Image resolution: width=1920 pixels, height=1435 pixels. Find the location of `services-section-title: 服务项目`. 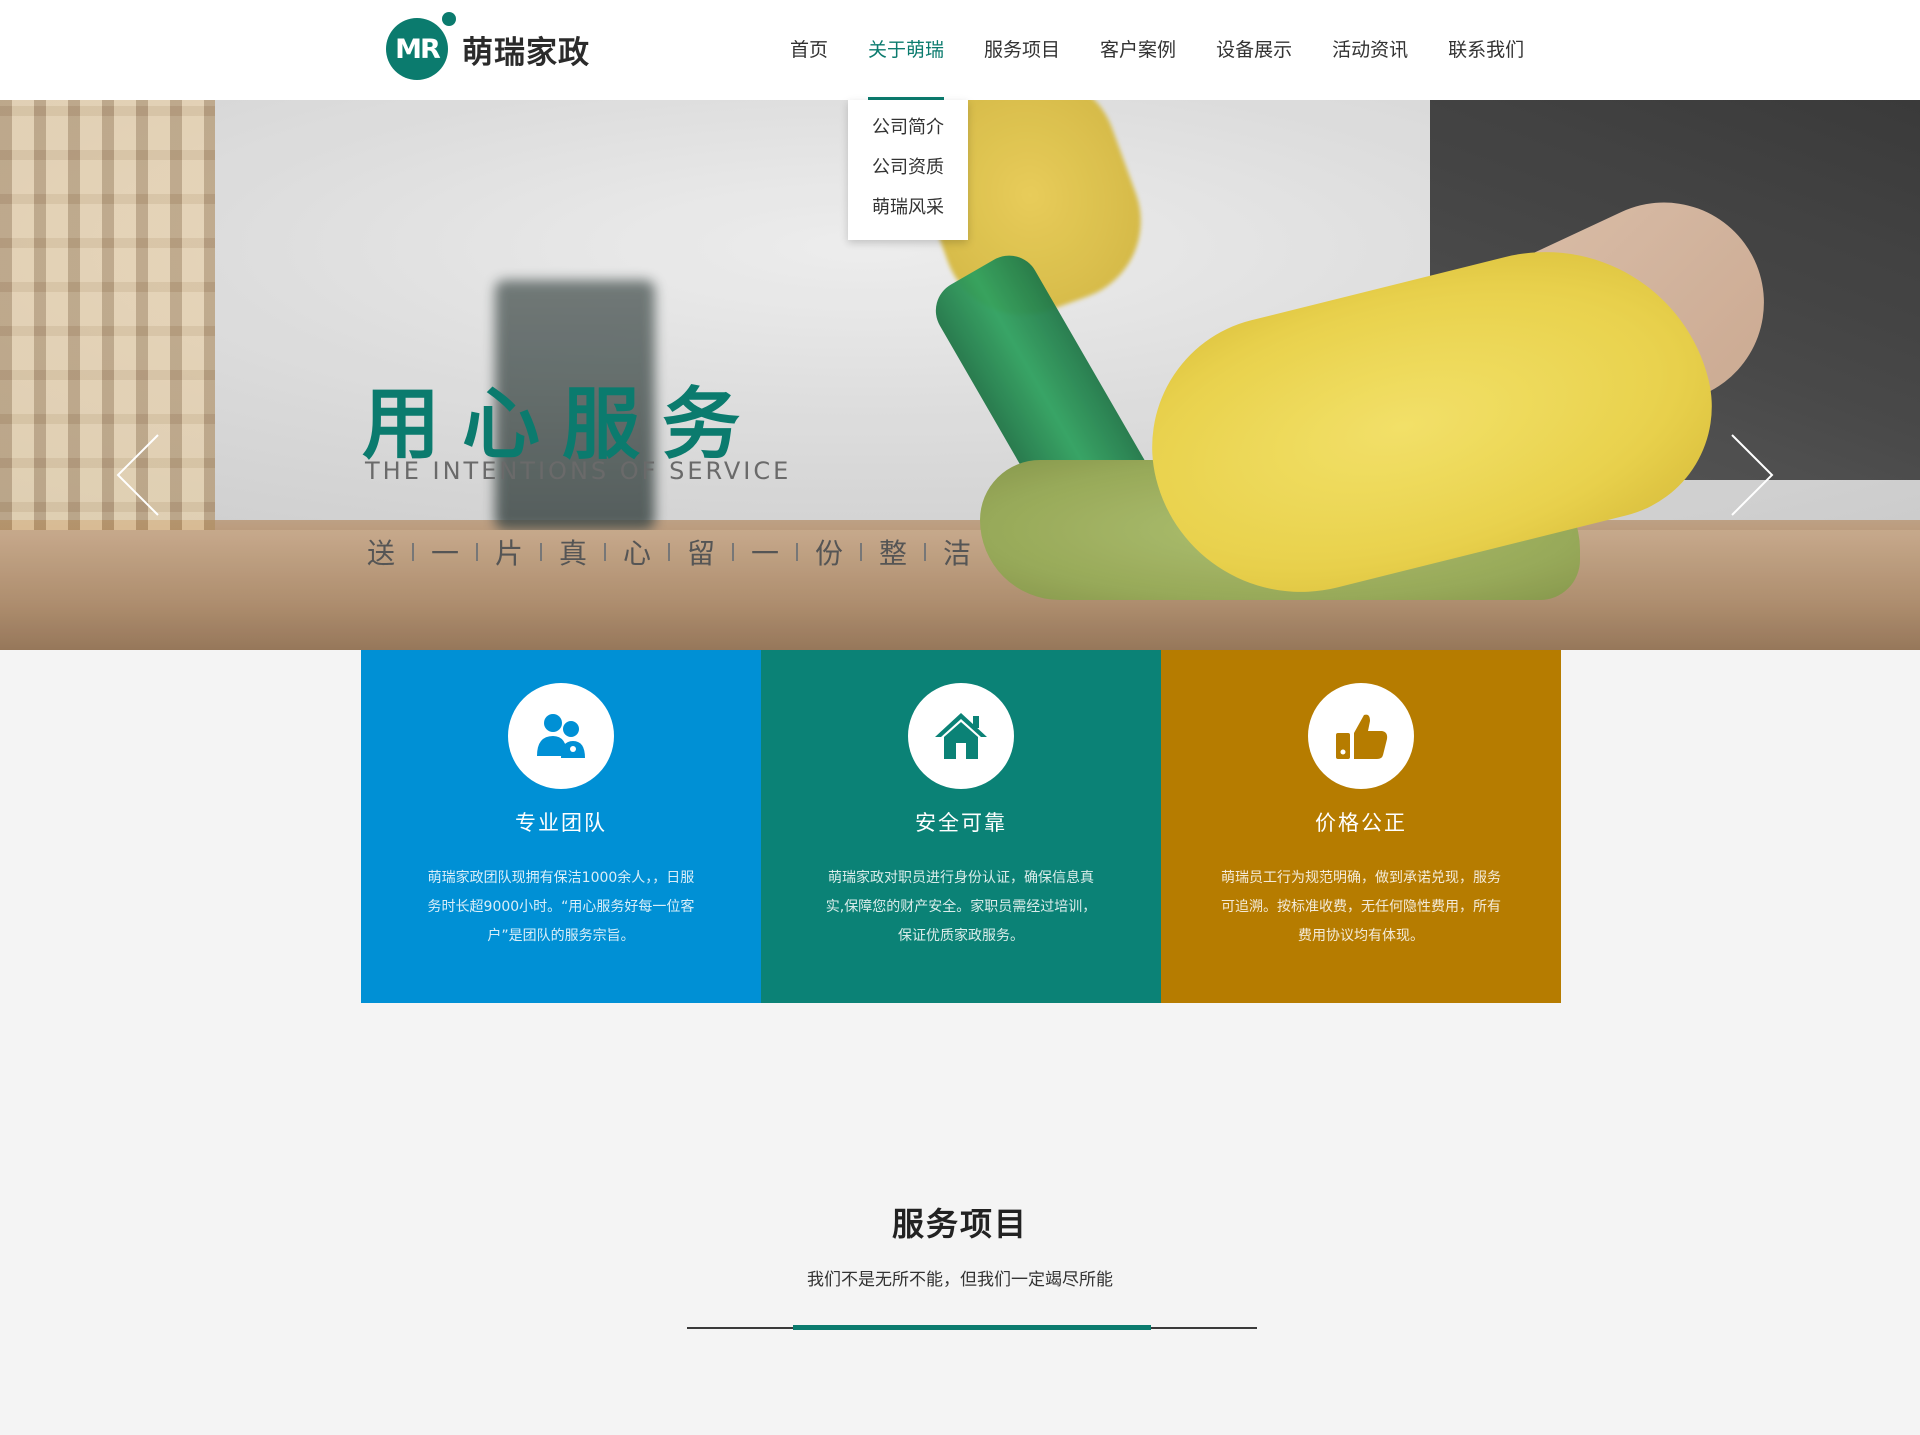

services-section-title: 服务项目 is located at coordinates (959, 1224).